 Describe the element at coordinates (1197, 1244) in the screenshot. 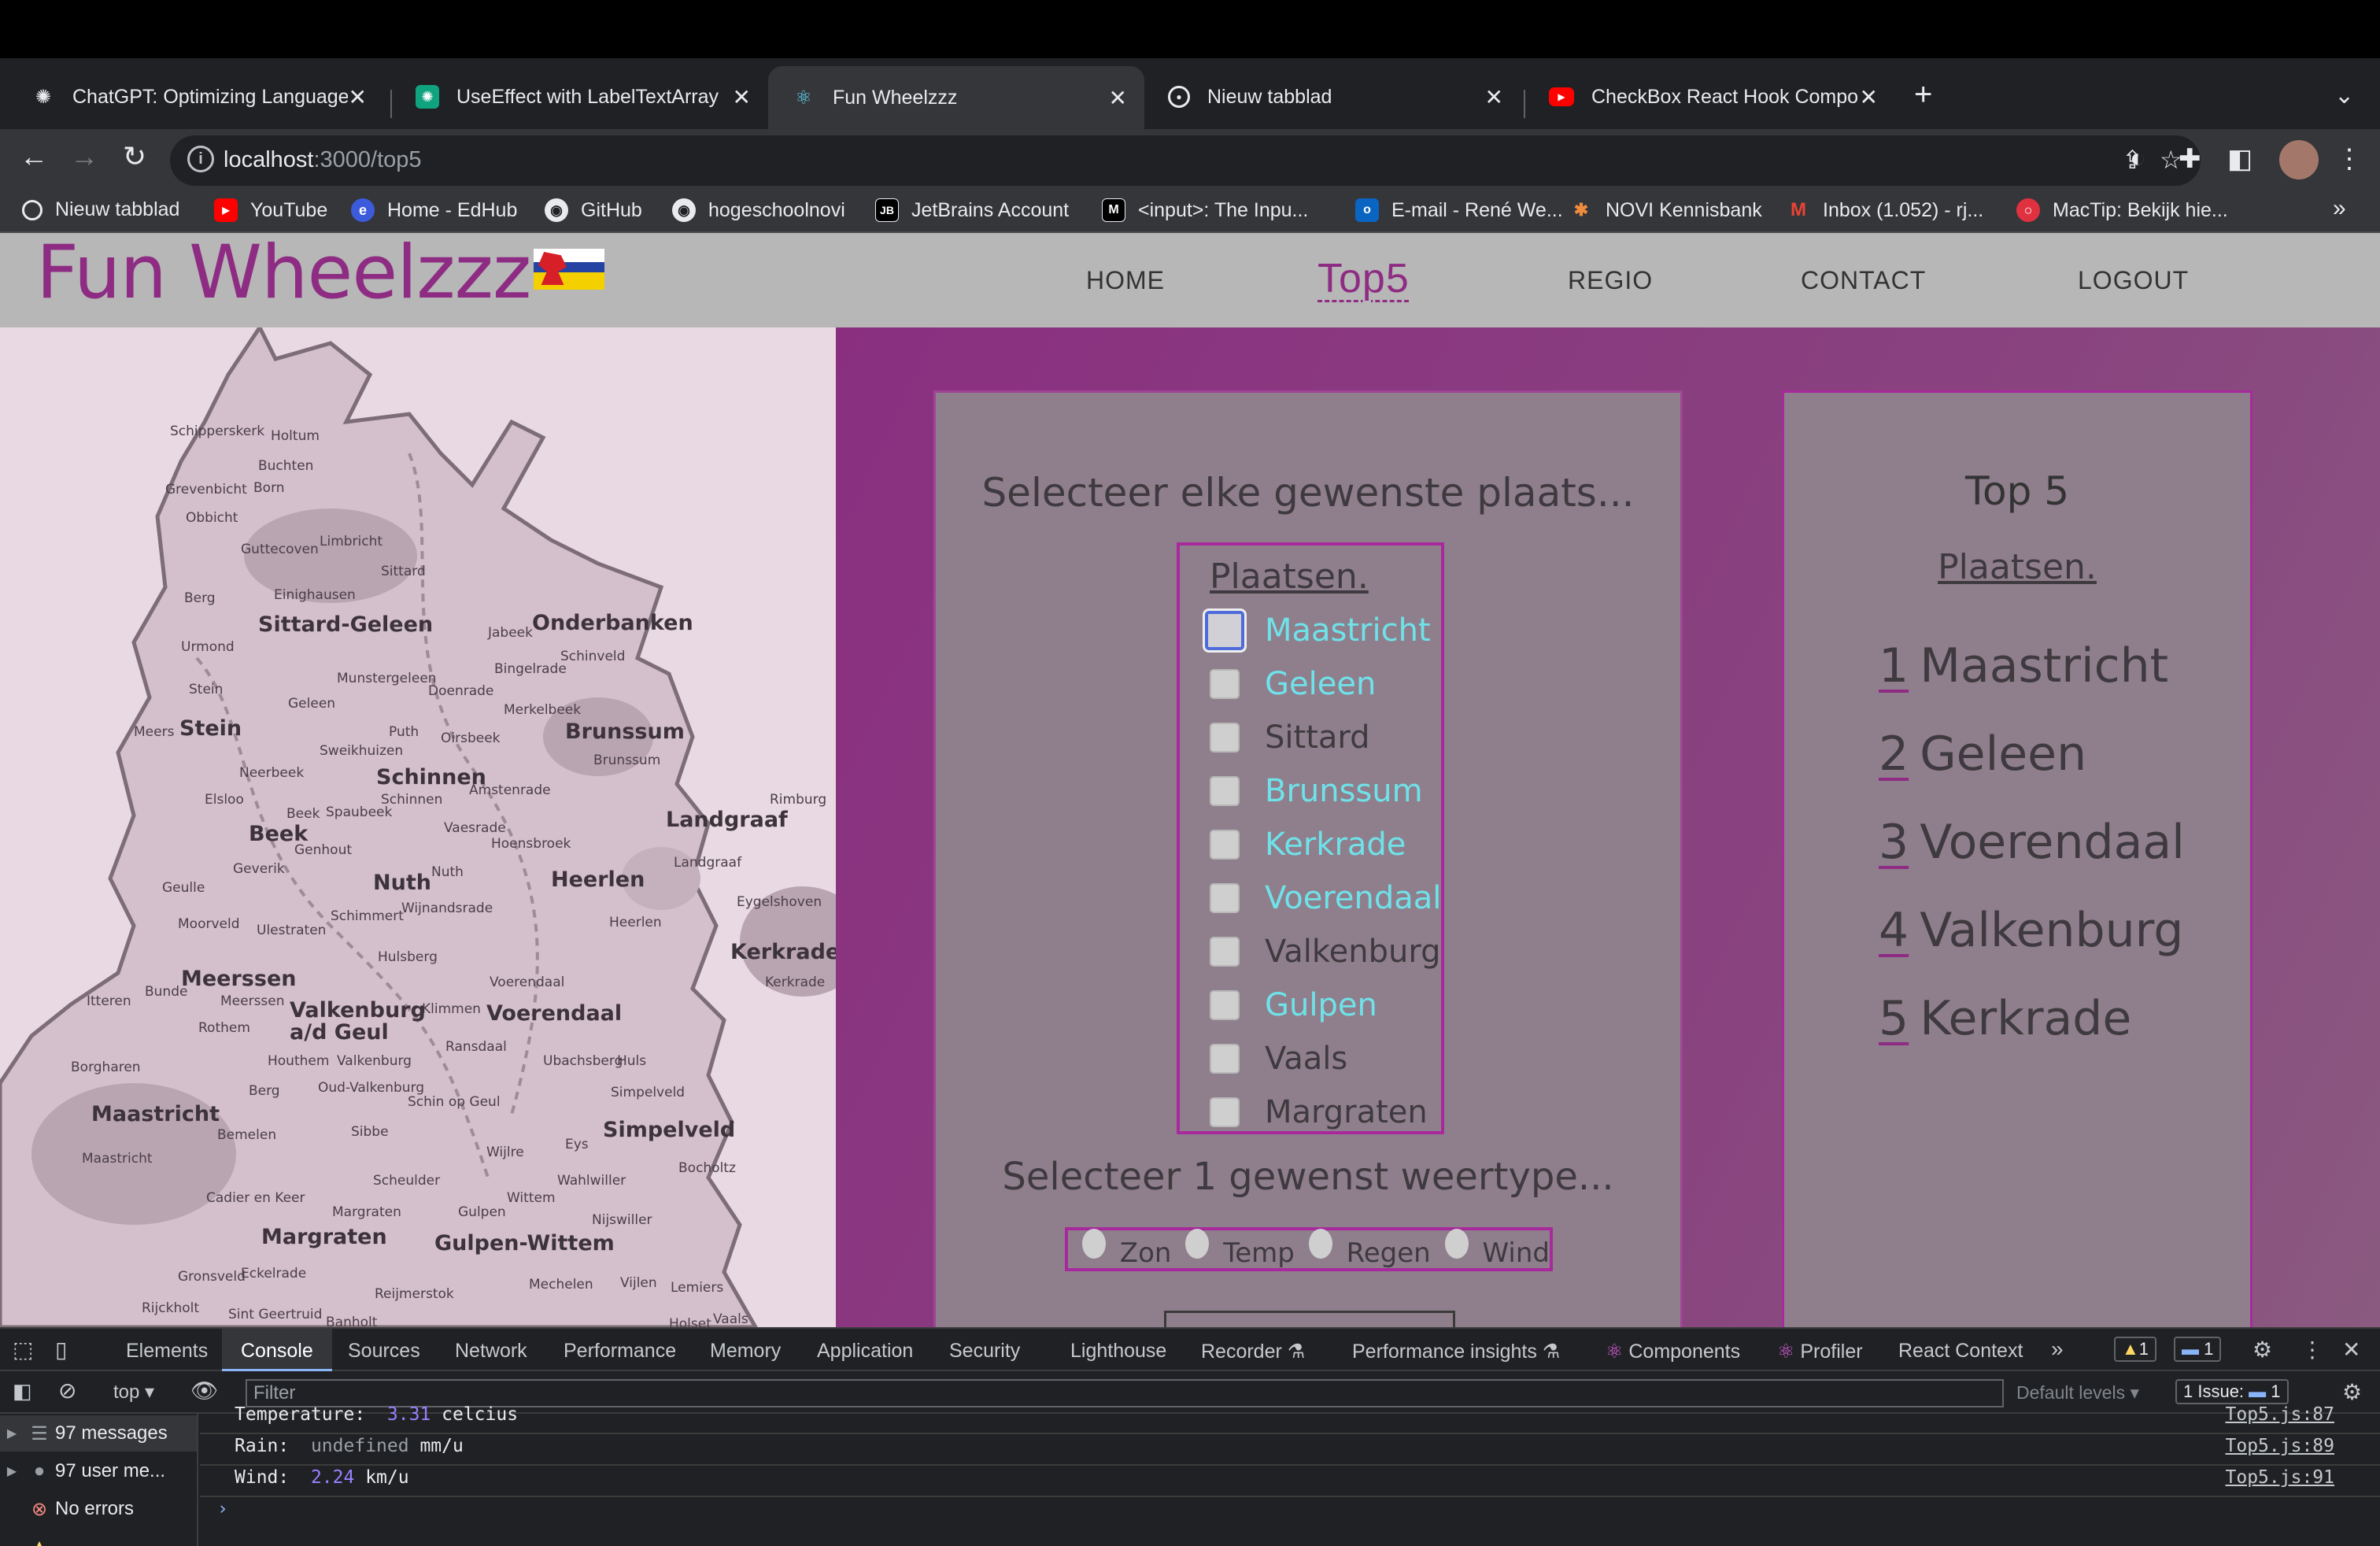

I see `radio-temp` at that location.